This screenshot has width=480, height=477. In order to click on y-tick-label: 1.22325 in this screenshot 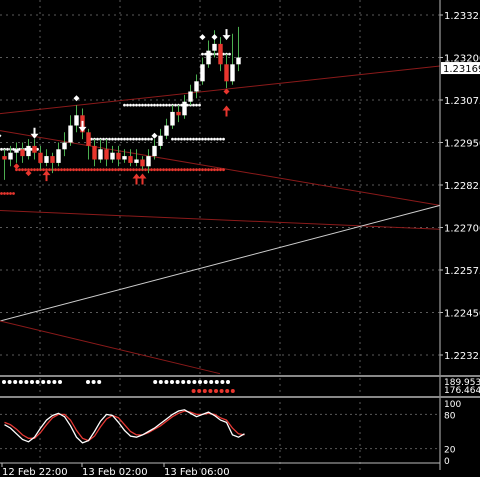, I will do `click(462, 356)`.